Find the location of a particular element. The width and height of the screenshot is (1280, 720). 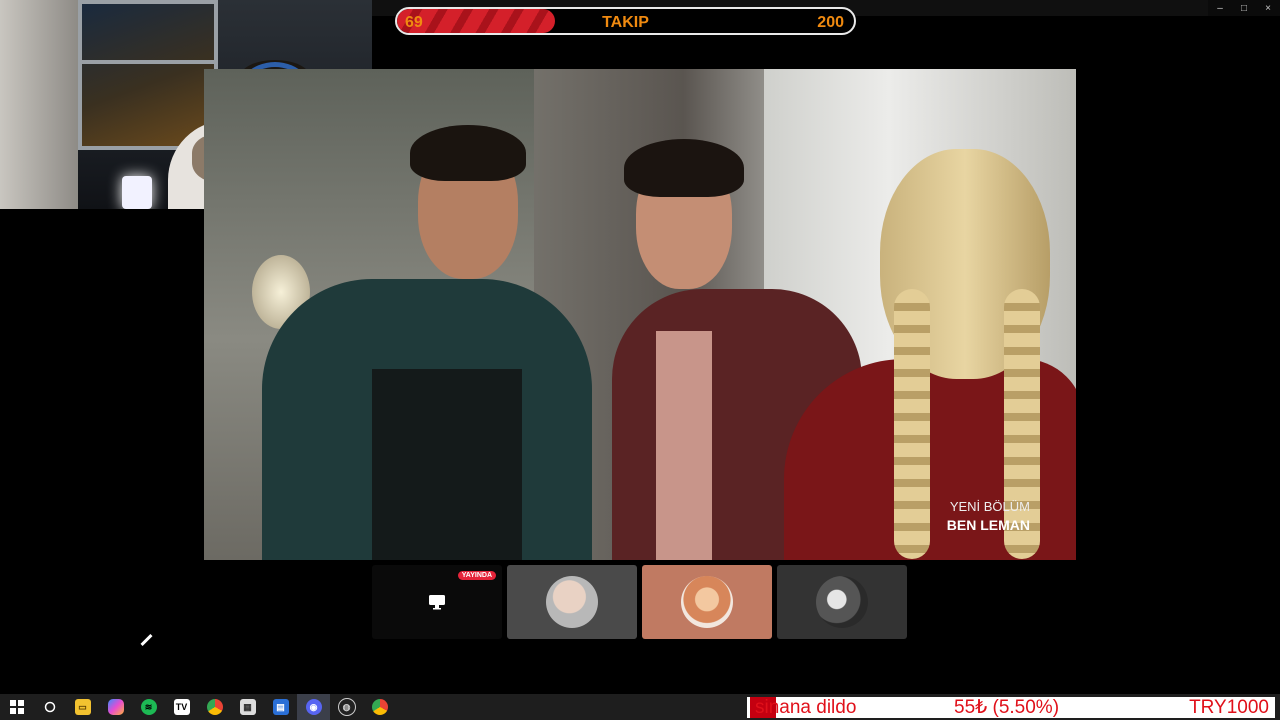

discord-icon: ◉ is located at coordinates (313, 707).